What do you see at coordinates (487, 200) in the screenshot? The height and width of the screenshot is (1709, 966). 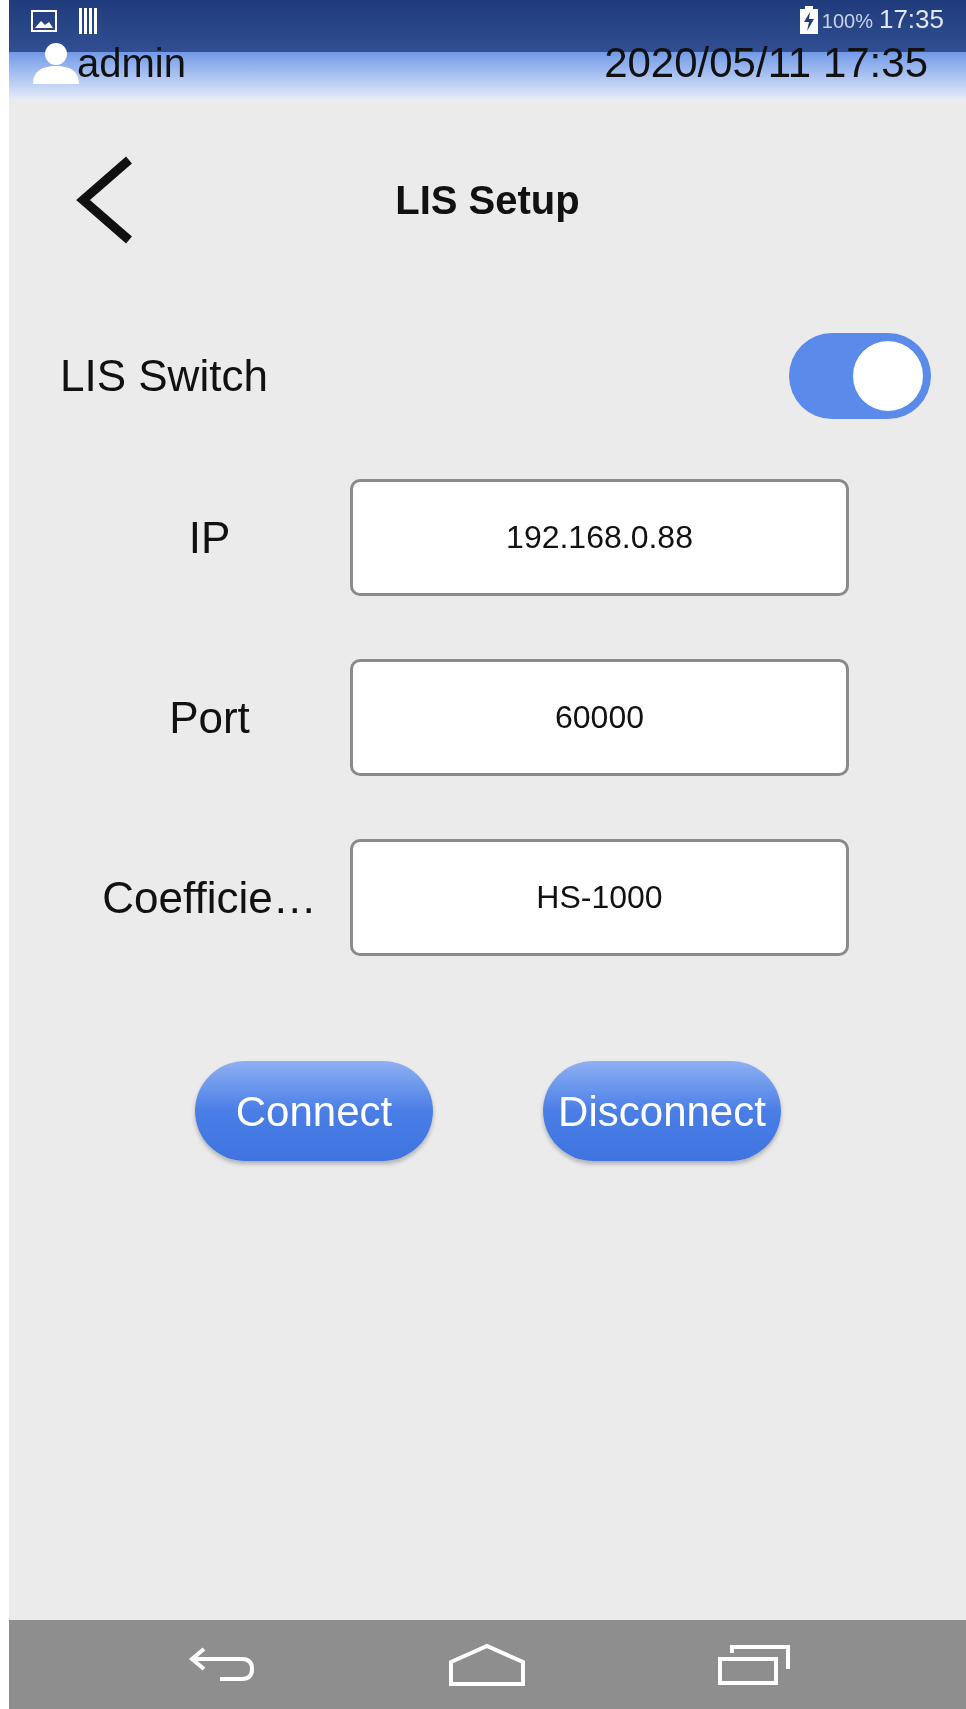 I see `page-title: LIS Setup` at bounding box center [487, 200].